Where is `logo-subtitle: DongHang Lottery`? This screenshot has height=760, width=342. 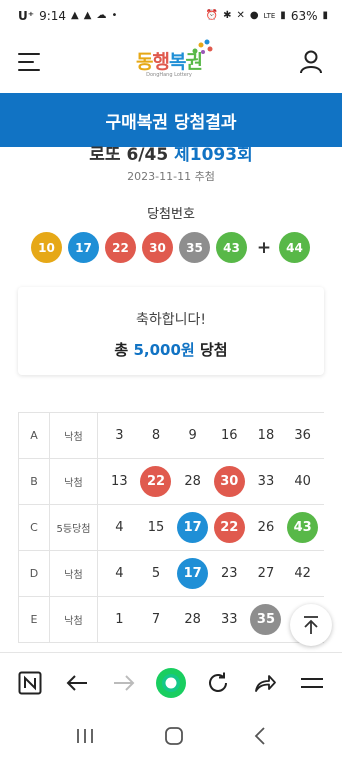 logo-subtitle: DongHang Lottery is located at coordinates (169, 74).